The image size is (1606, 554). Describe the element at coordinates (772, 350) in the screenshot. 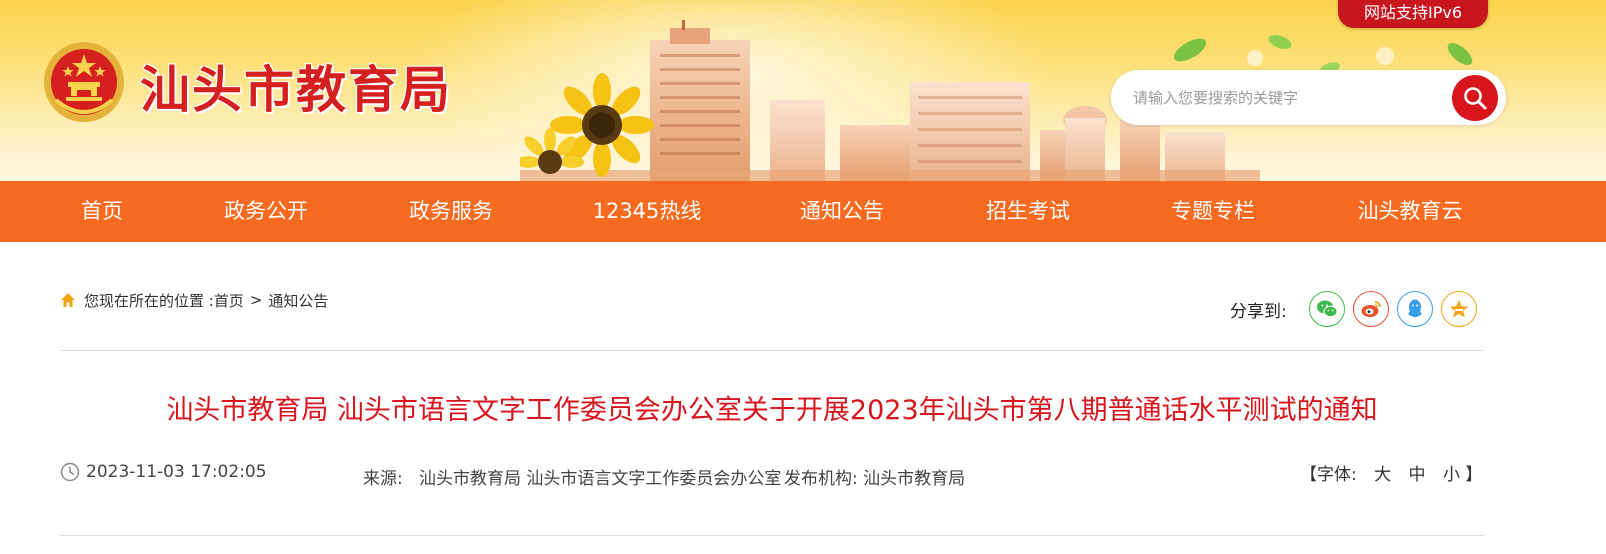

I see `header-divider` at that location.